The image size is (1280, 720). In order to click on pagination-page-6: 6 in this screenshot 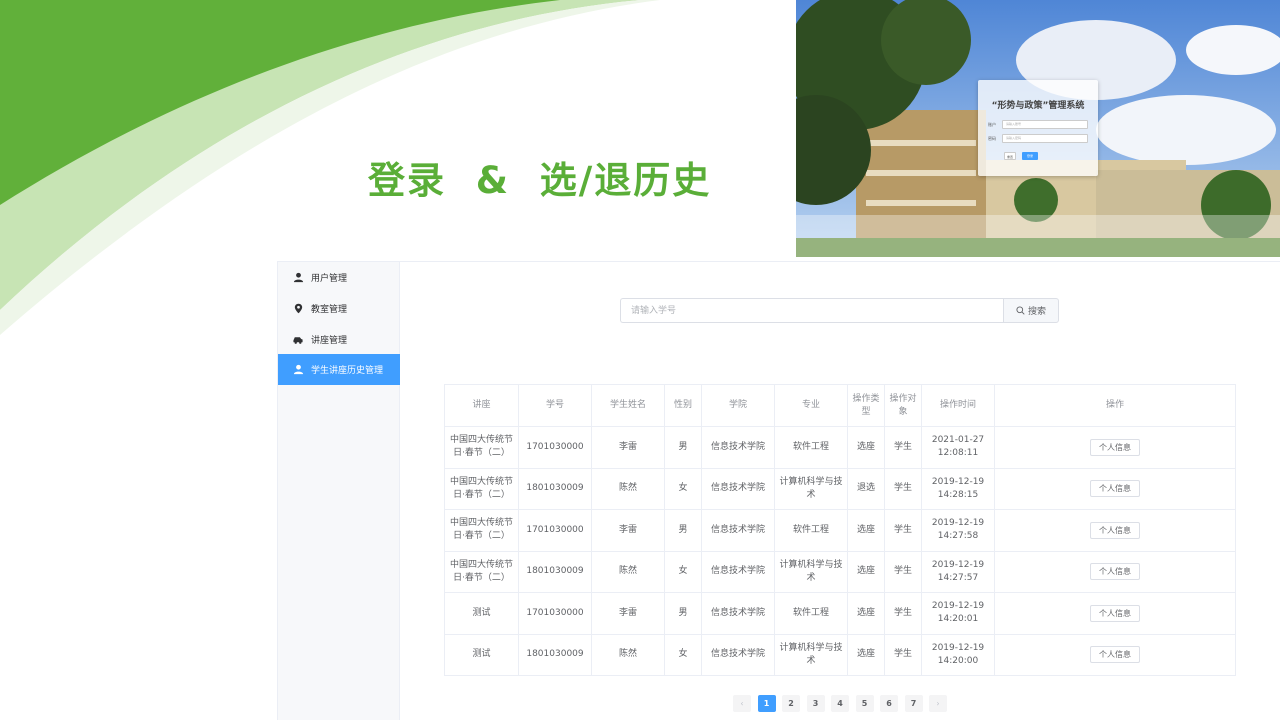, I will do `click(889, 703)`.